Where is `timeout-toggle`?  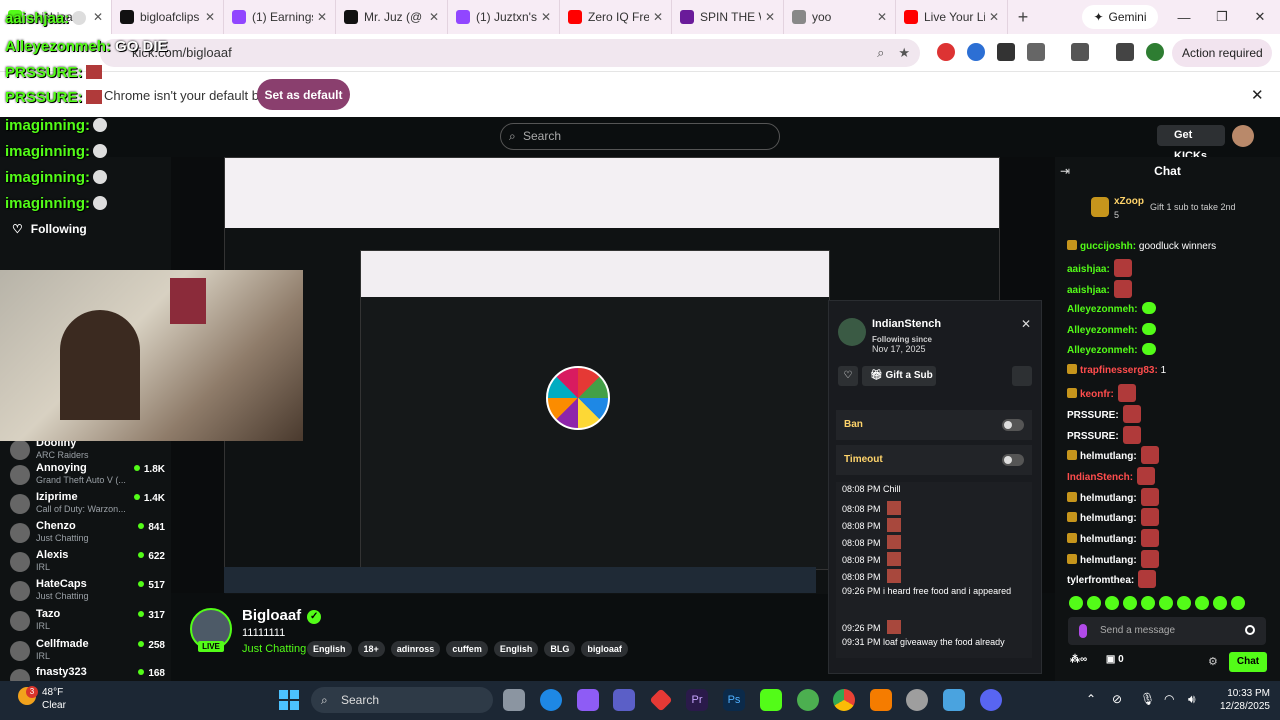 timeout-toggle is located at coordinates (1013, 460).